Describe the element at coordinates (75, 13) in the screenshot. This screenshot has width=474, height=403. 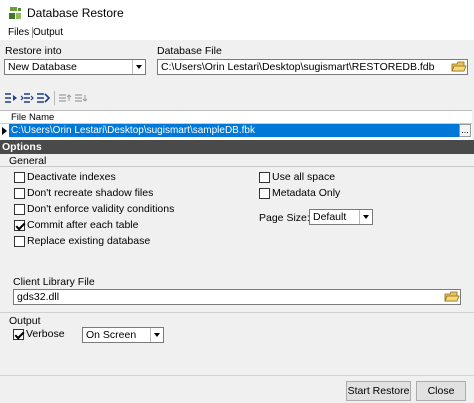
I see `window-title: Database Restore` at that location.